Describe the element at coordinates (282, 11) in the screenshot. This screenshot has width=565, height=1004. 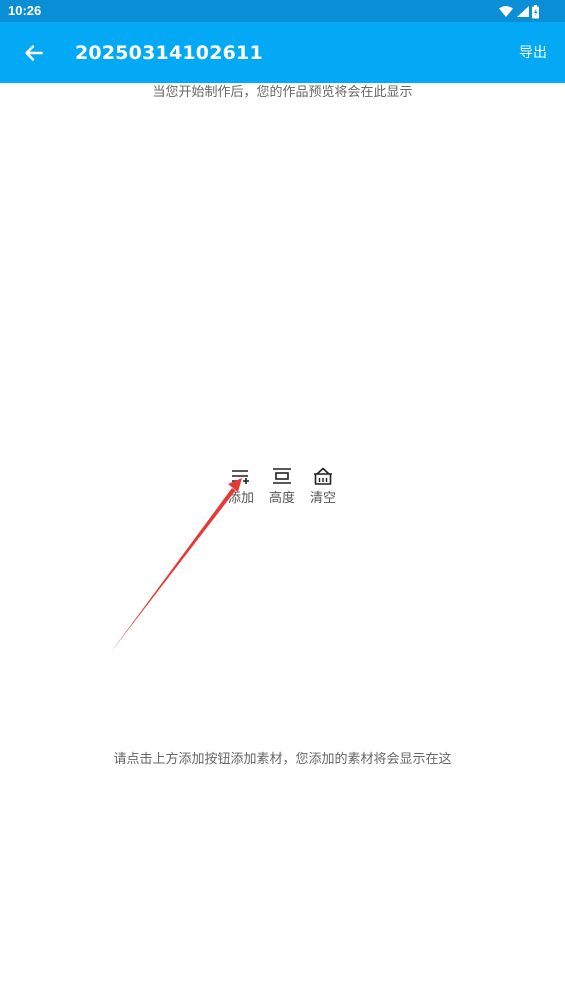
I see `status-bar: 10:26` at that location.